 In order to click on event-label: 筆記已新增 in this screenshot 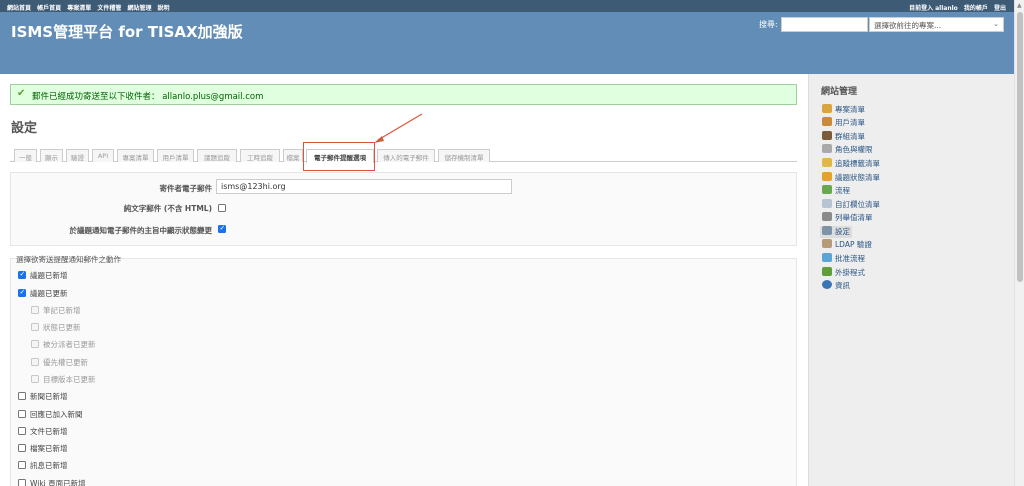, I will do `click(62, 310)`.